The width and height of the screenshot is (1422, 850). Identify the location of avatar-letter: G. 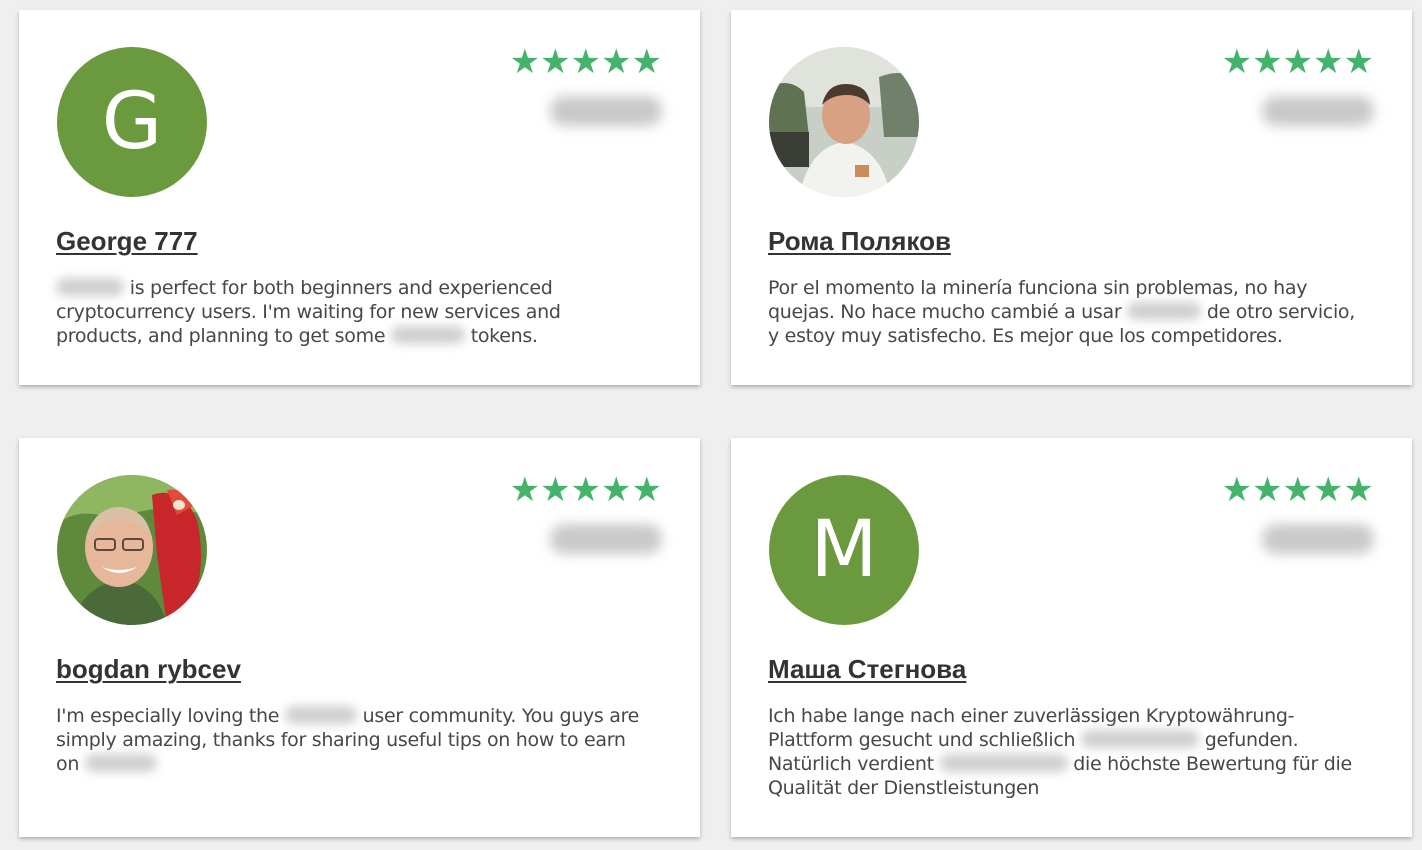
(132, 122).